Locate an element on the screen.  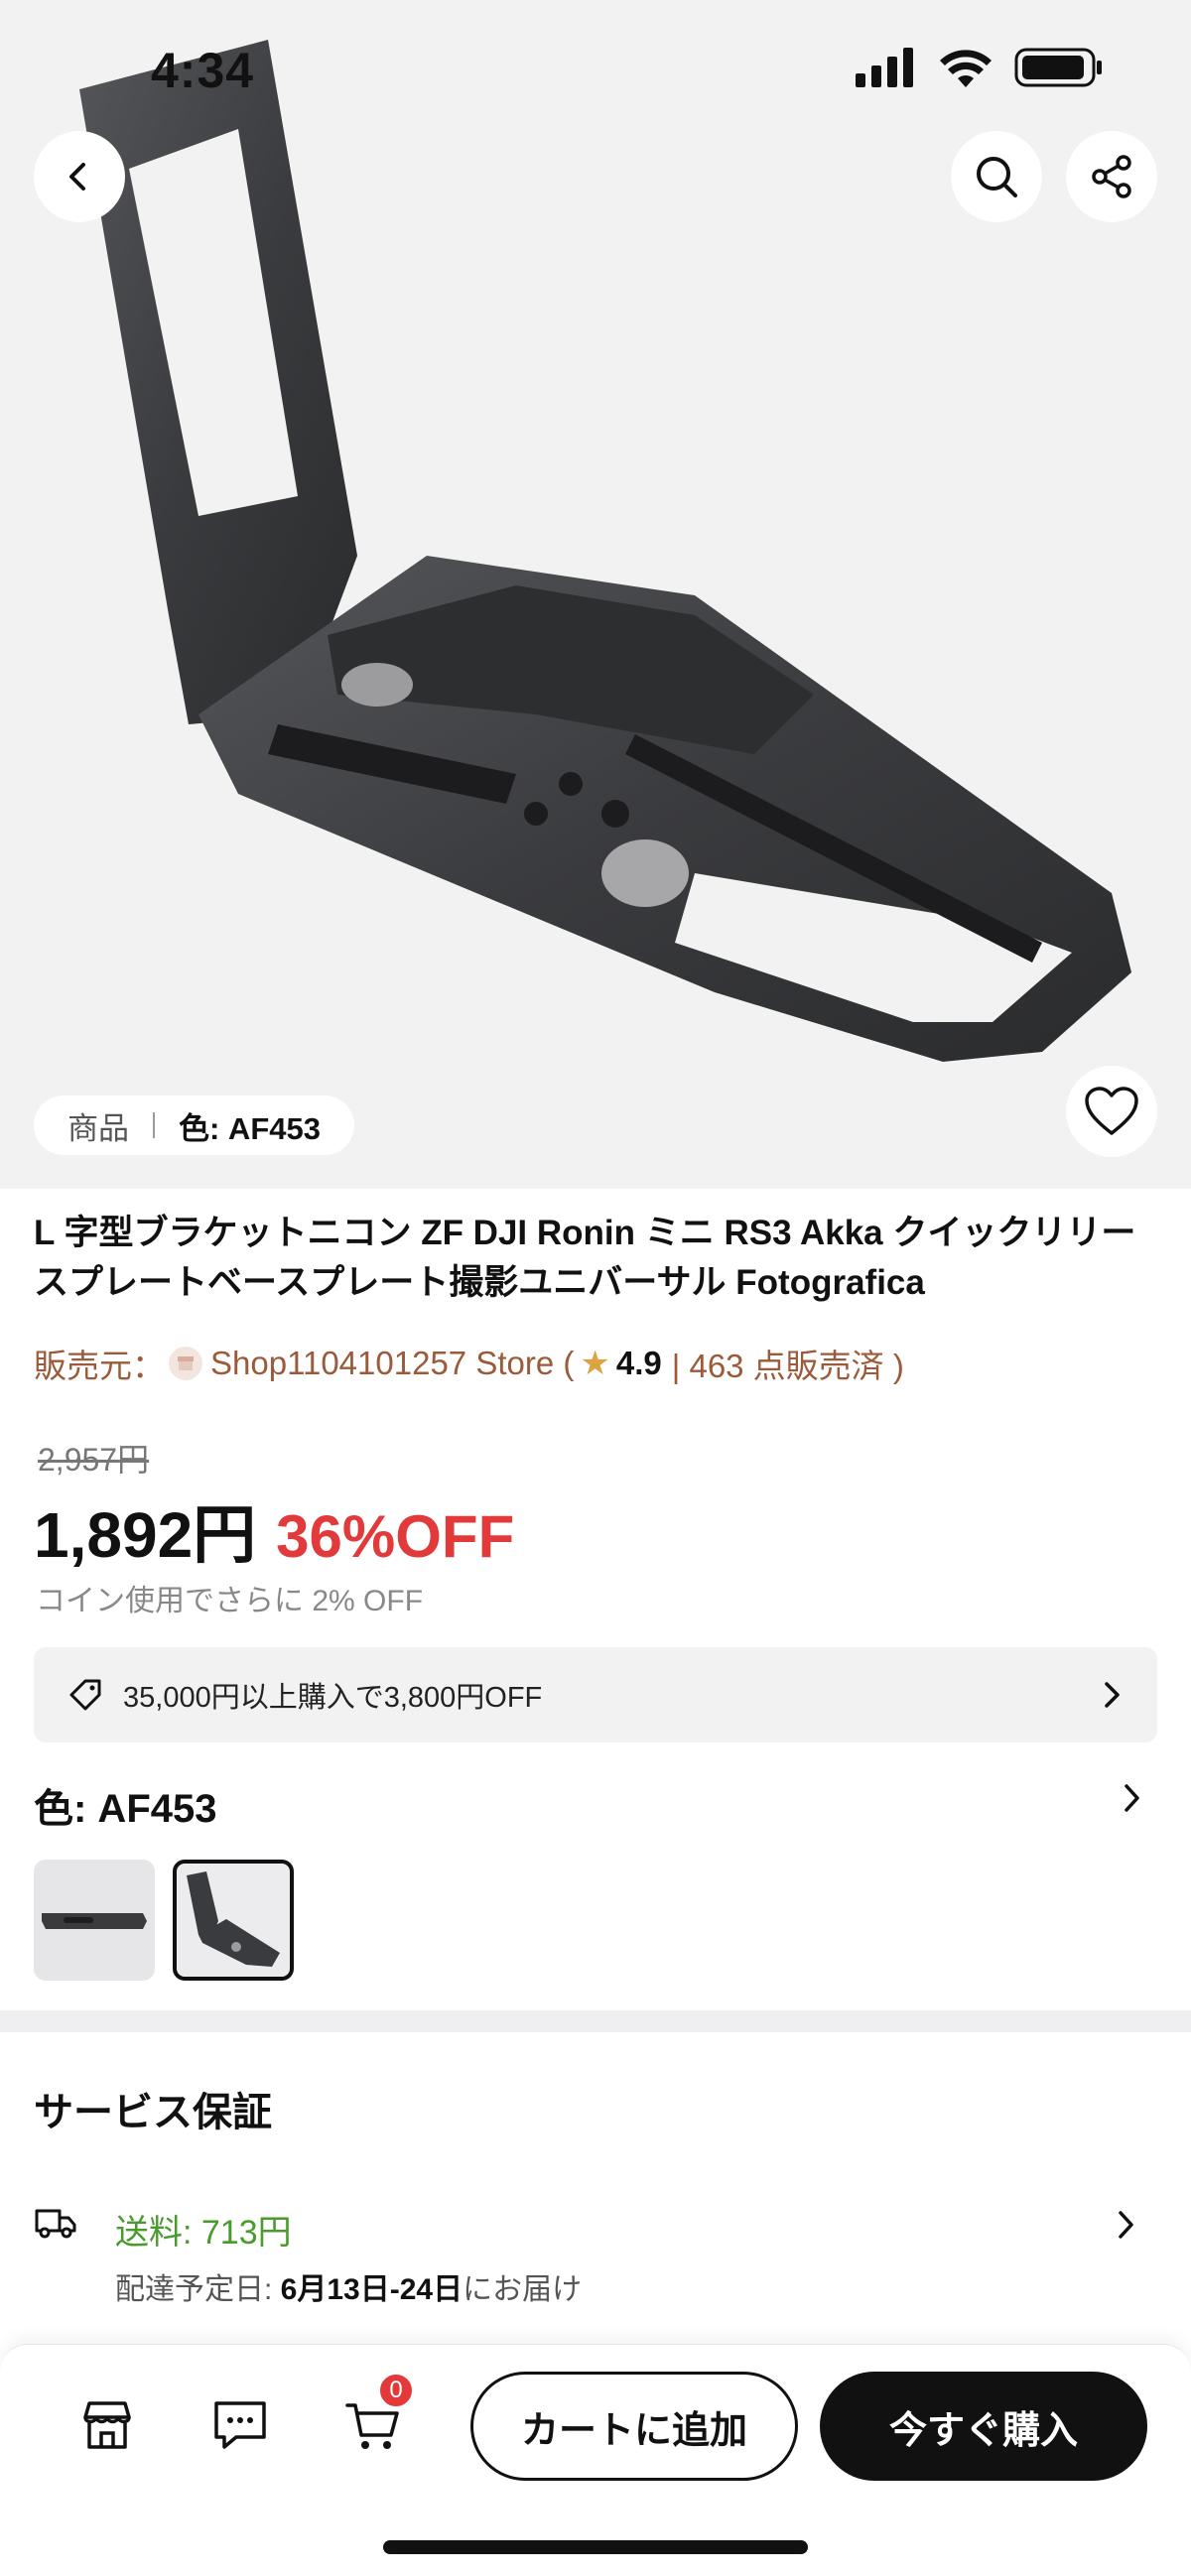
discount-badge: 36%OFF is located at coordinates (396, 1536).